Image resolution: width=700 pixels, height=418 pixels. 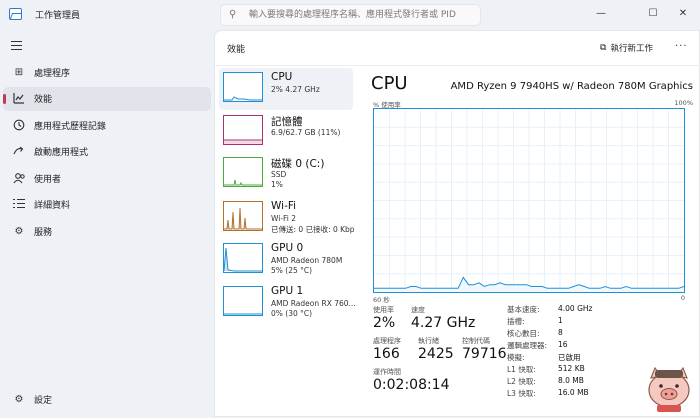 I want to click on more-options-button: ···, so click(x=681, y=46).